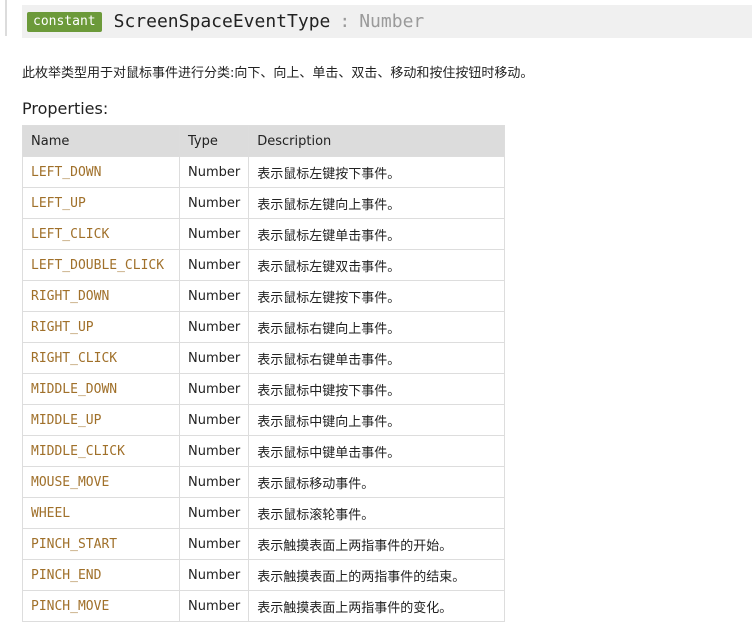 The width and height of the screenshot is (752, 636). I want to click on property-name: LEFT_DOWN, so click(101, 172).